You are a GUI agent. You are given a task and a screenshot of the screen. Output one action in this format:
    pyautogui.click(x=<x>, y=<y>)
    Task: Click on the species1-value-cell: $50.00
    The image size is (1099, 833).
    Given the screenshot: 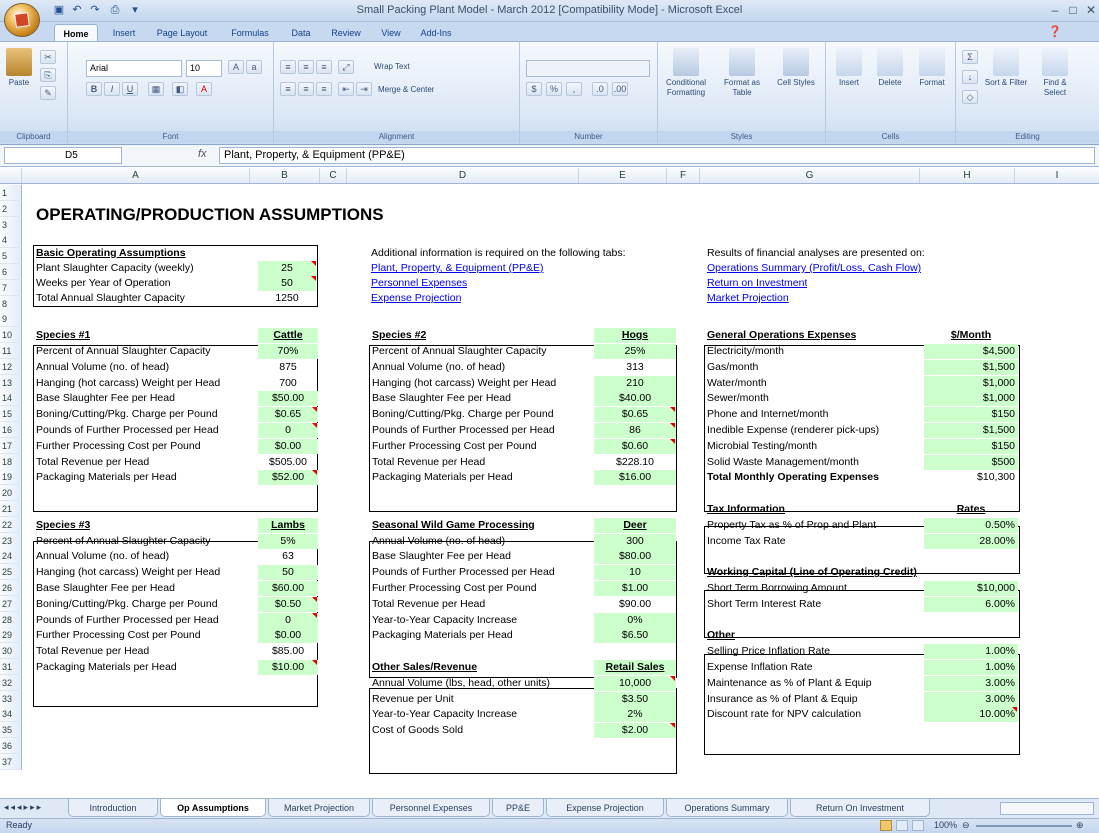 What is the action you would take?
    pyautogui.click(x=288, y=399)
    